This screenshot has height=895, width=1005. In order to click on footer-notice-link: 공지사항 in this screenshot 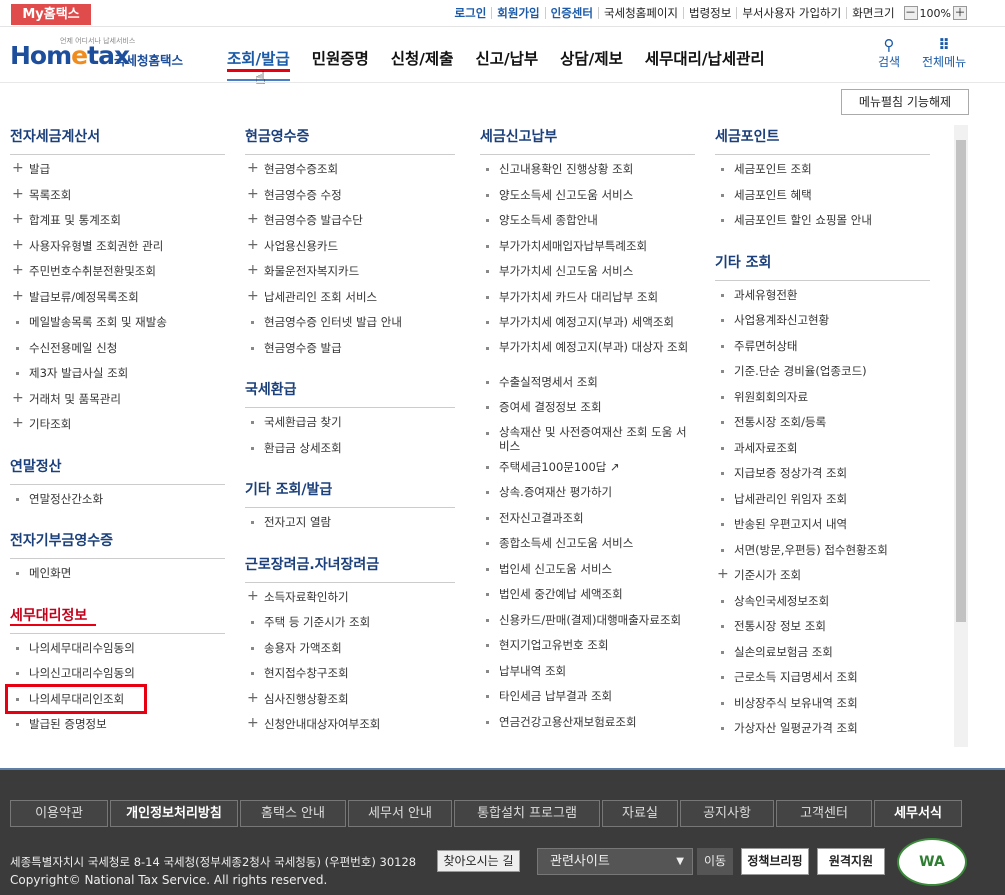, I will do `click(727, 813)`.